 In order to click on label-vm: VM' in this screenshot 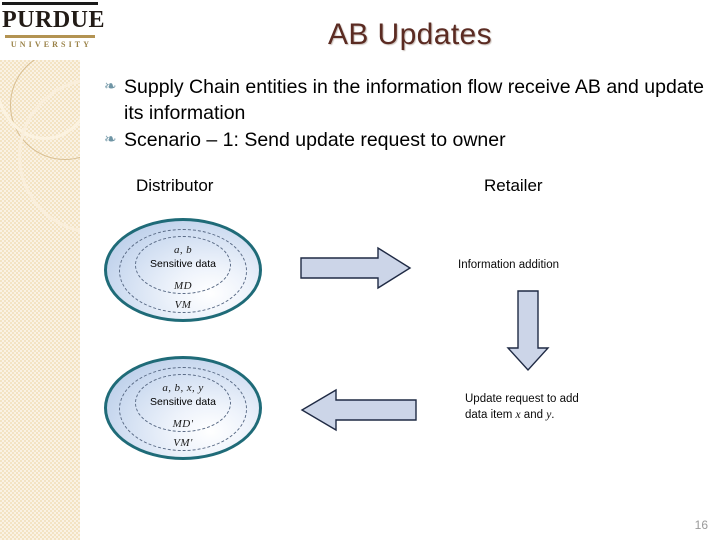, I will do `click(183, 443)`.